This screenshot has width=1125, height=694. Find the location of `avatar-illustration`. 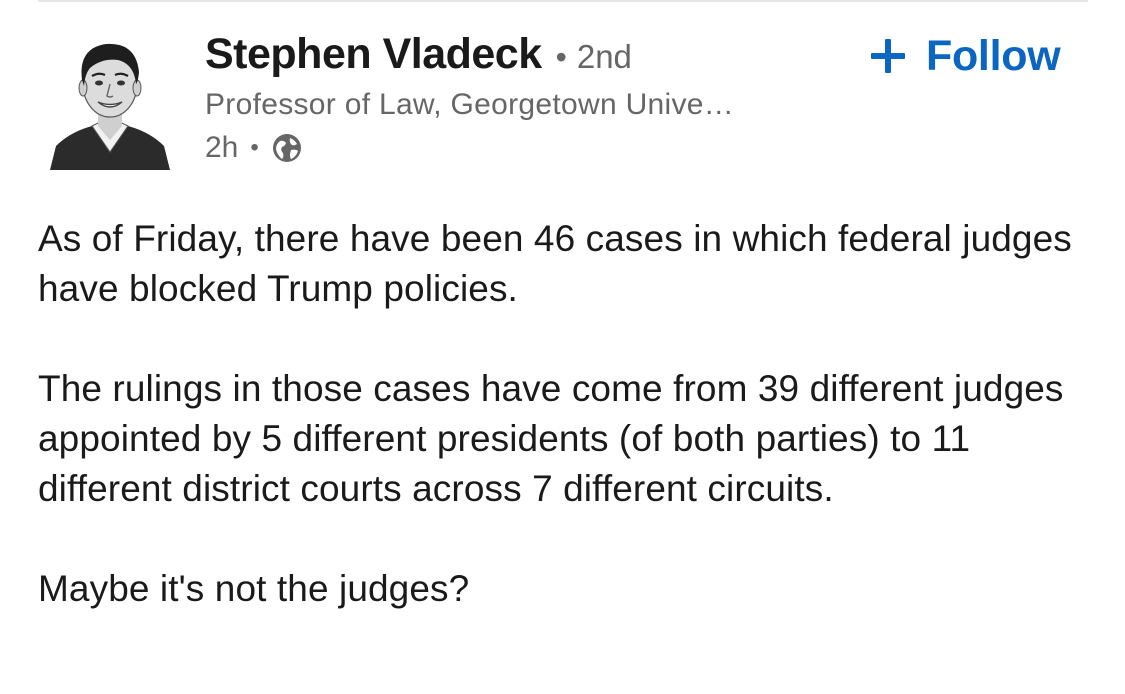

avatar-illustration is located at coordinates (110, 106).